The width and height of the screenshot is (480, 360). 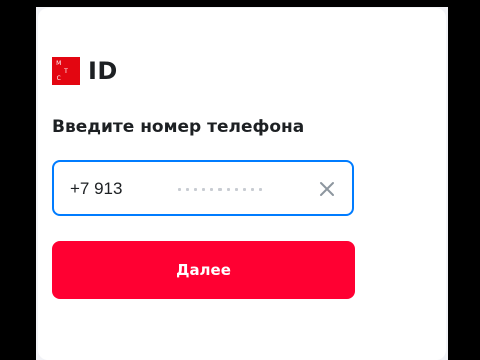 I want to click on page-title: Введите номер телефона, so click(x=178, y=127).